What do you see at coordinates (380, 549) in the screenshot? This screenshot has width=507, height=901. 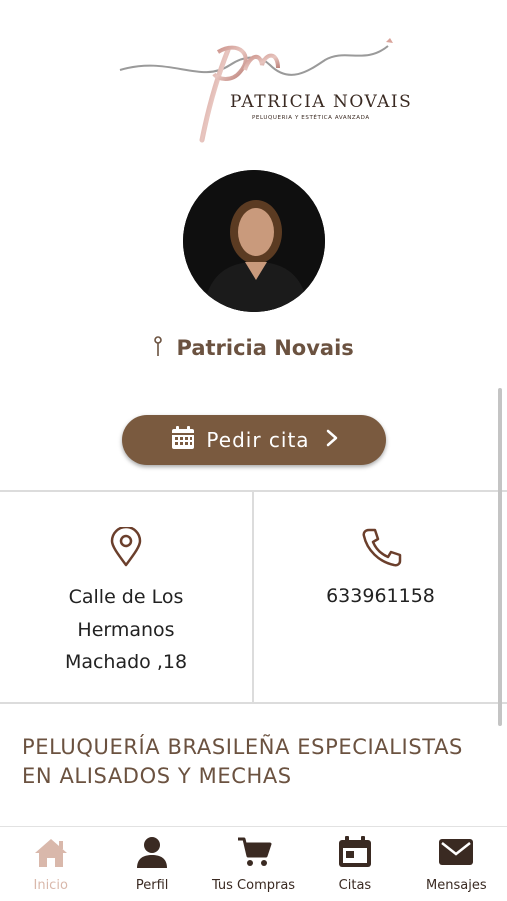 I see `phone-icon` at bounding box center [380, 549].